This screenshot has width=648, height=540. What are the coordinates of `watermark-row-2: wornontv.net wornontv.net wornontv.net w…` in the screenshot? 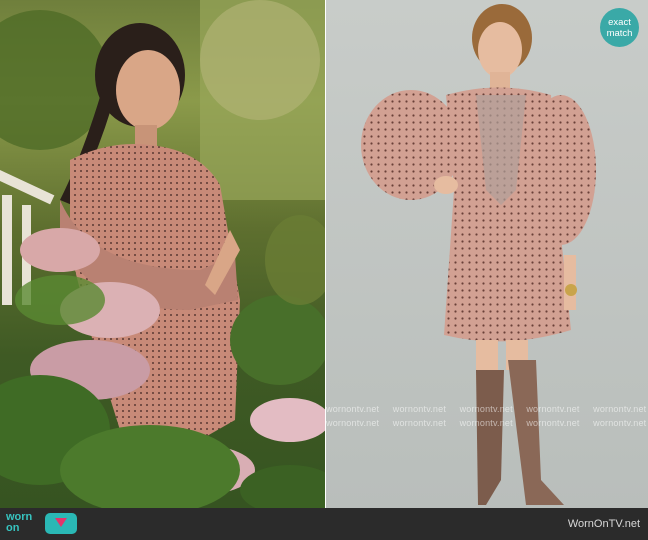 It's located at (486, 423).